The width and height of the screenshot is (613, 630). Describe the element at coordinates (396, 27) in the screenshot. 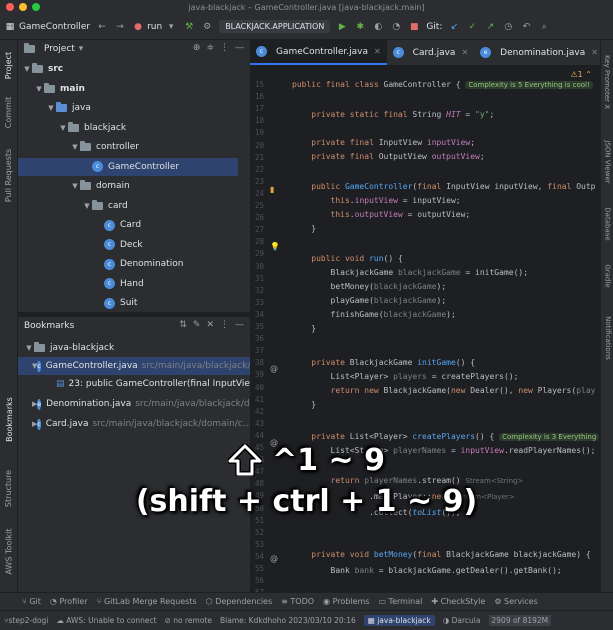

I see `profile-icon: ◔` at that location.